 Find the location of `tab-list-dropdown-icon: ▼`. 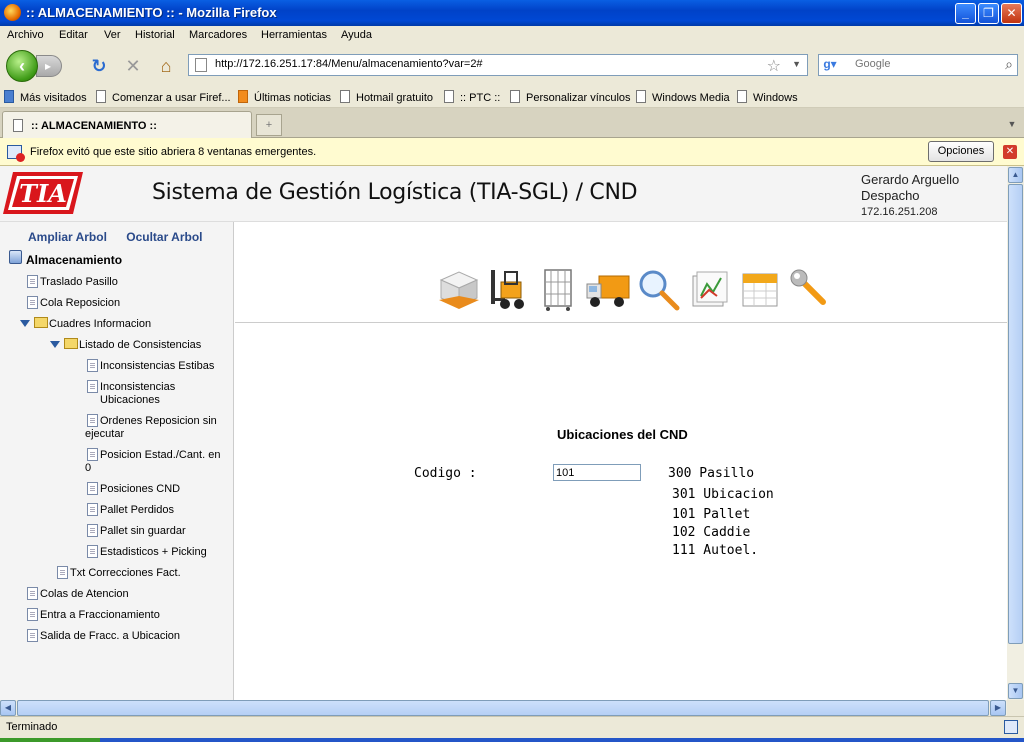

tab-list-dropdown-icon: ▼ is located at coordinates (1012, 124).